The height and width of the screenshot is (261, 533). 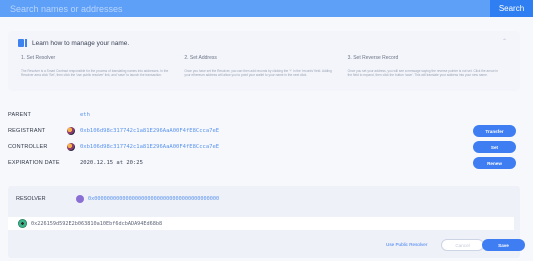 What do you see at coordinates (505, 42) in the screenshot?
I see `chevron-up-icon: ⌃` at bounding box center [505, 42].